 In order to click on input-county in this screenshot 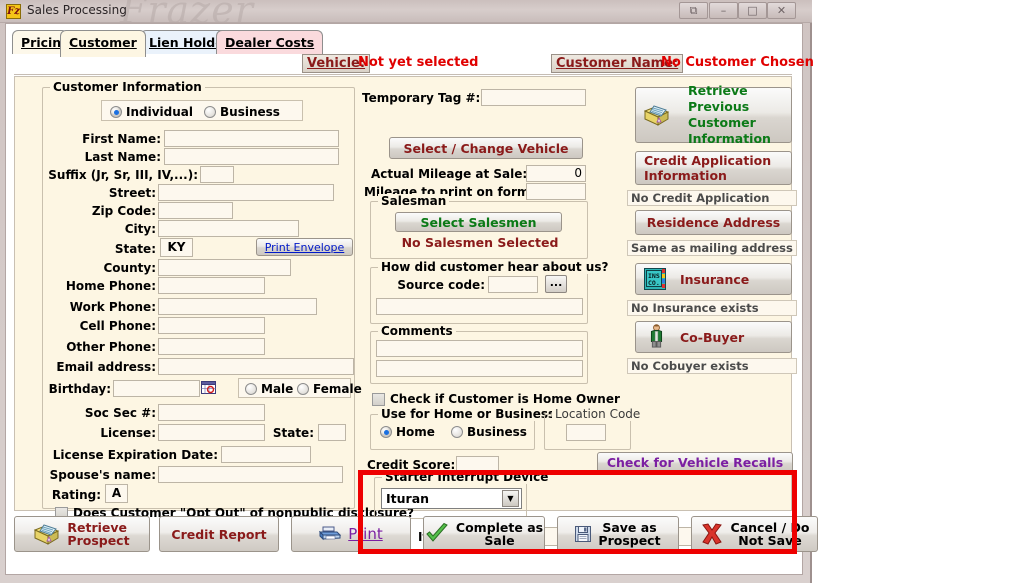, I will do `click(224, 267)`.